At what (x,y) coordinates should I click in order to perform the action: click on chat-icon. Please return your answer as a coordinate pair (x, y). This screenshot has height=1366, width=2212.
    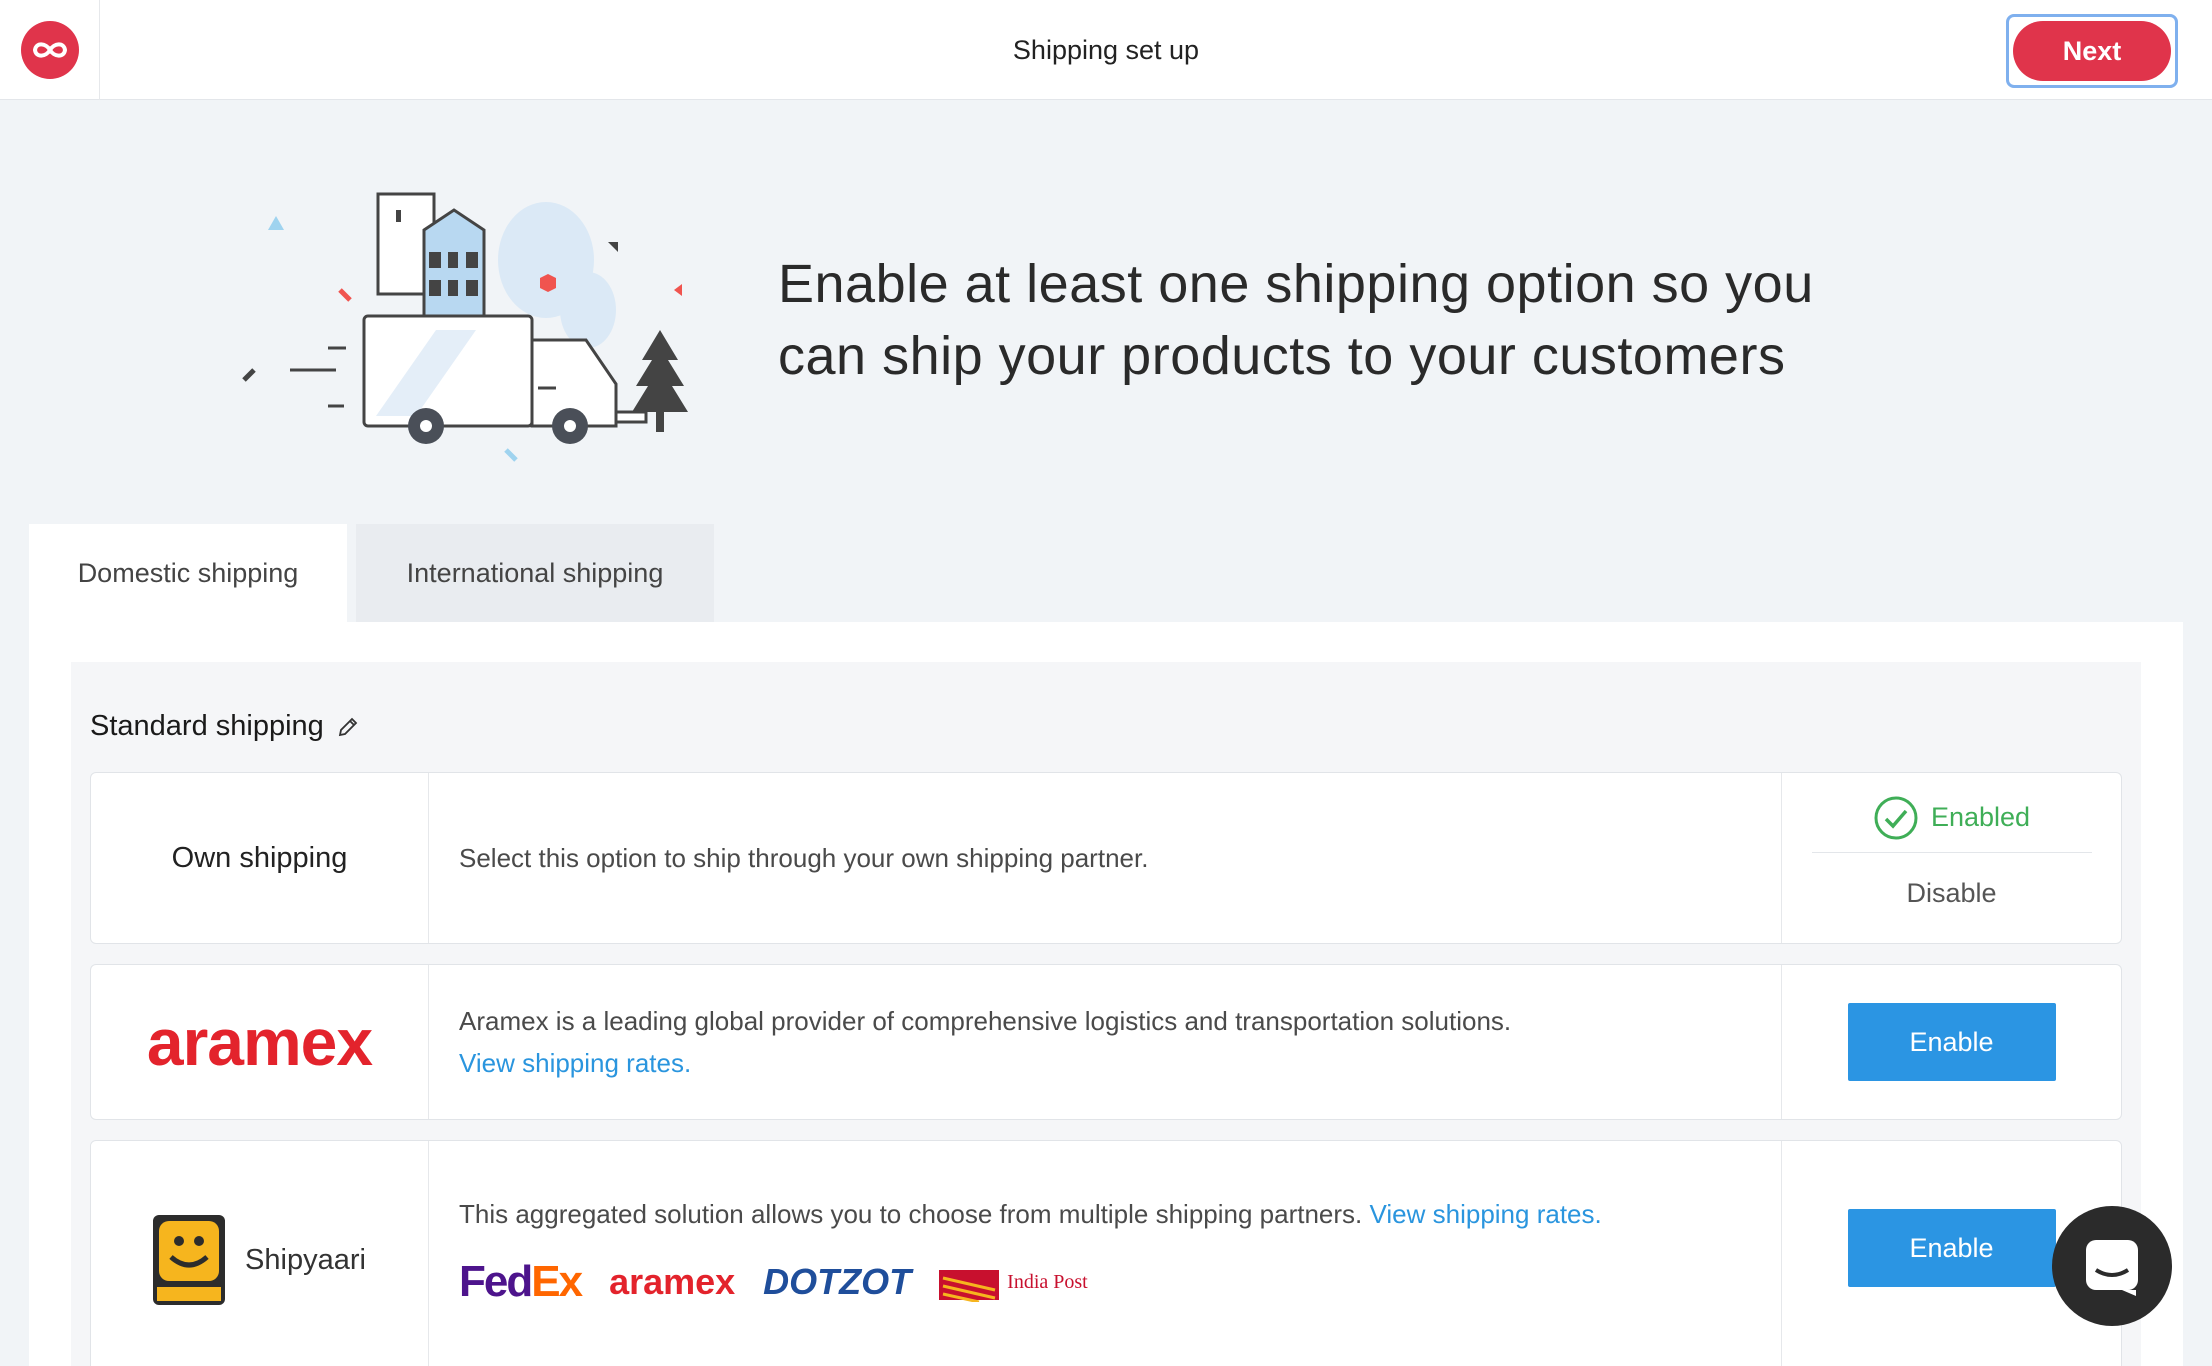
    Looking at the image, I should click on (2112, 1268).